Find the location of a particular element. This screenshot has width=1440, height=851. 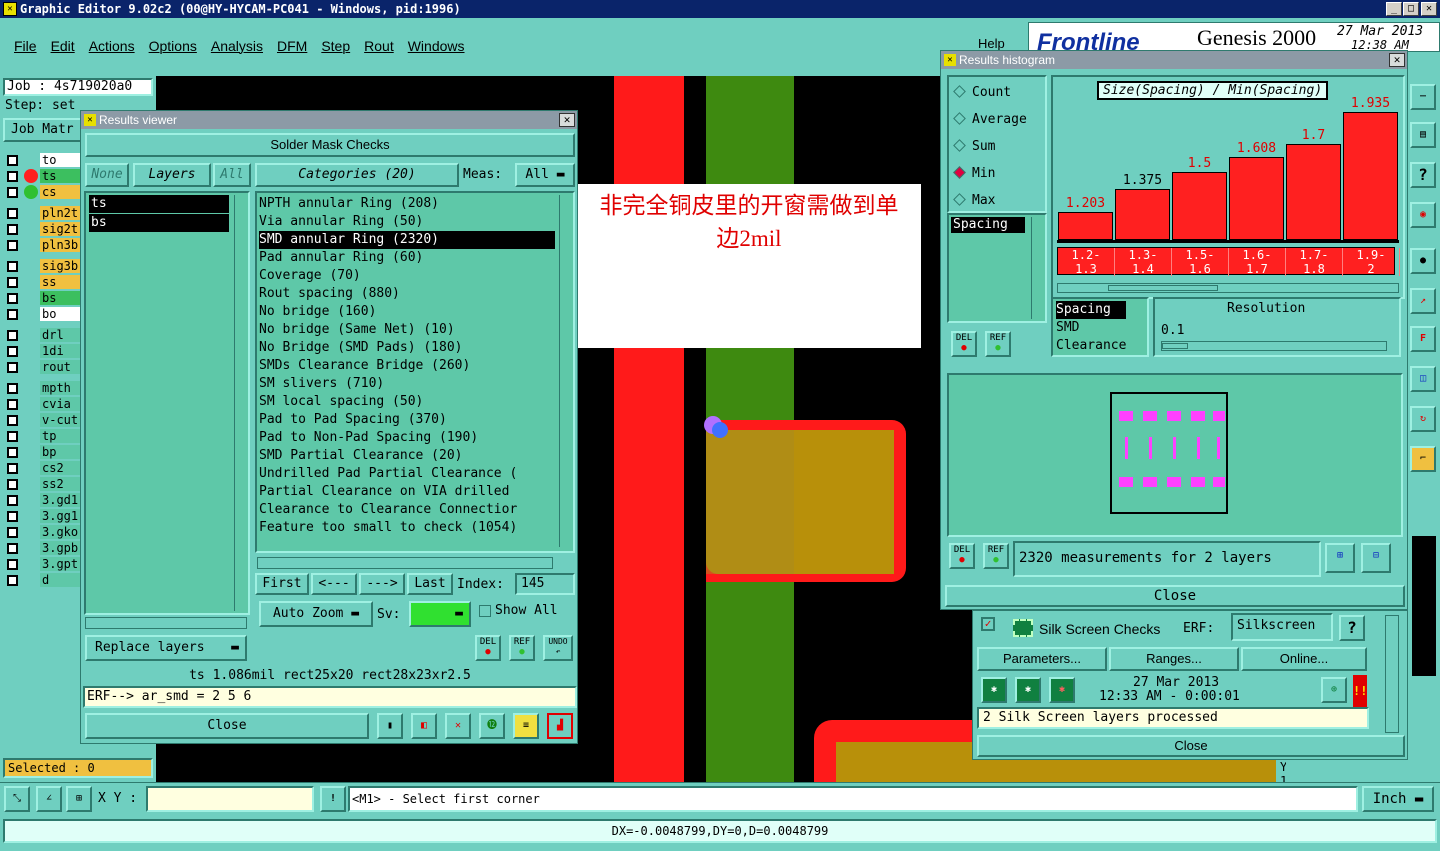

menu-analysis: Analysis is located at coordinates (237, 46).